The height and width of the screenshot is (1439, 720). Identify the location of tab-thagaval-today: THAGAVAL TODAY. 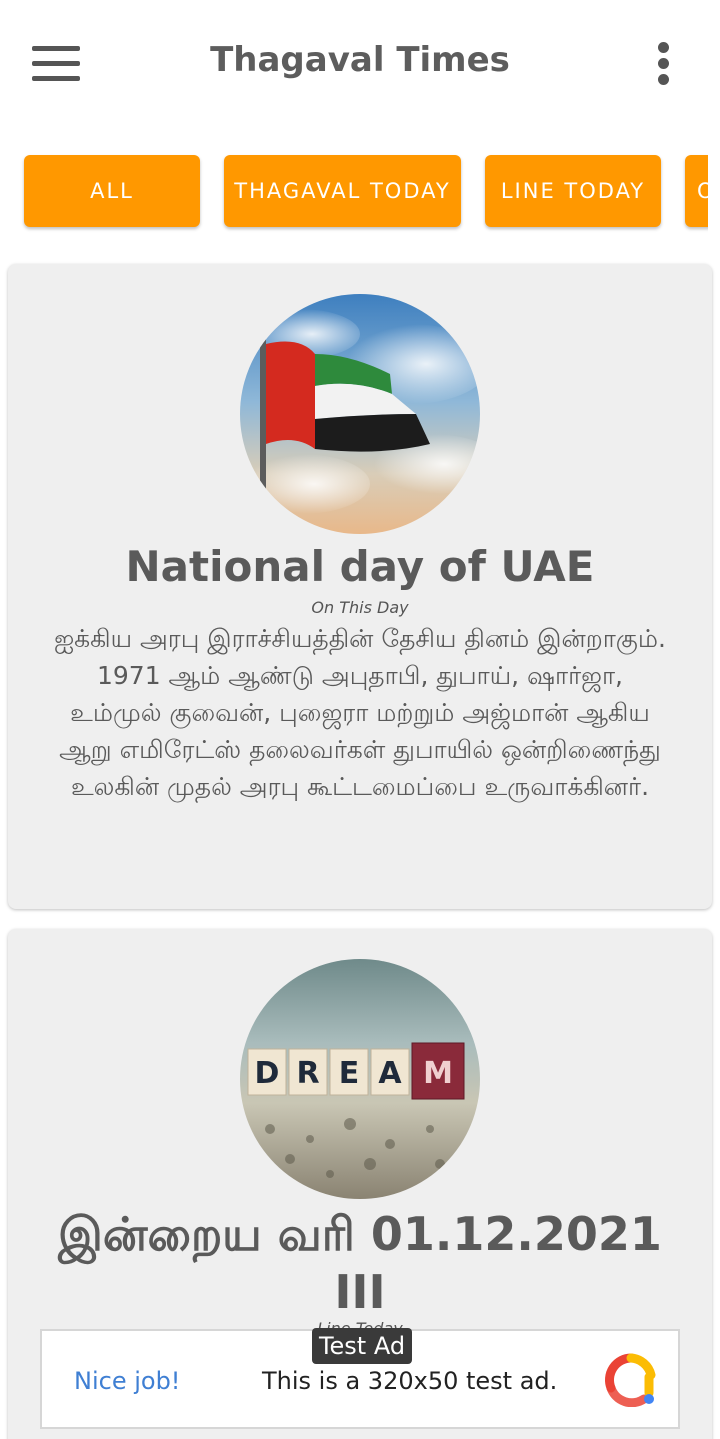
(342, 191).